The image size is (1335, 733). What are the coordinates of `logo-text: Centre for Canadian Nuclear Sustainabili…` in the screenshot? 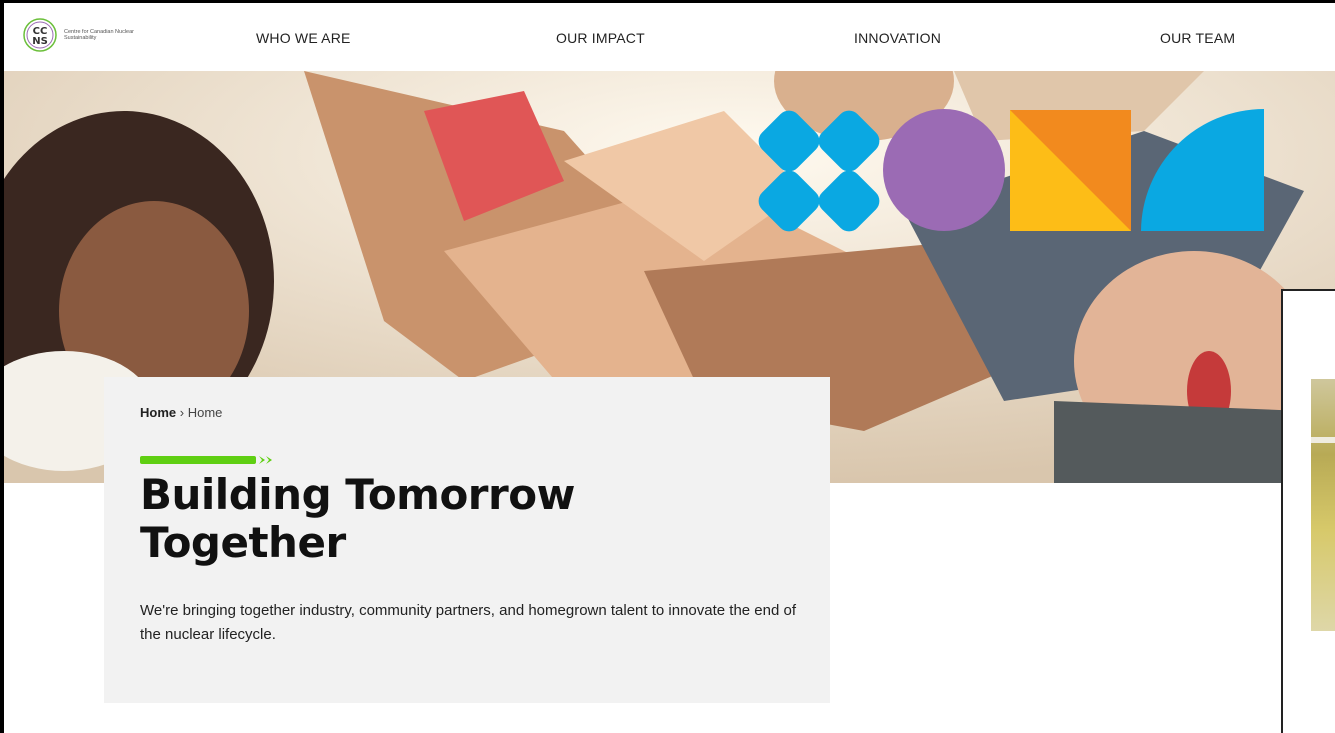 It's located at (99, 35).